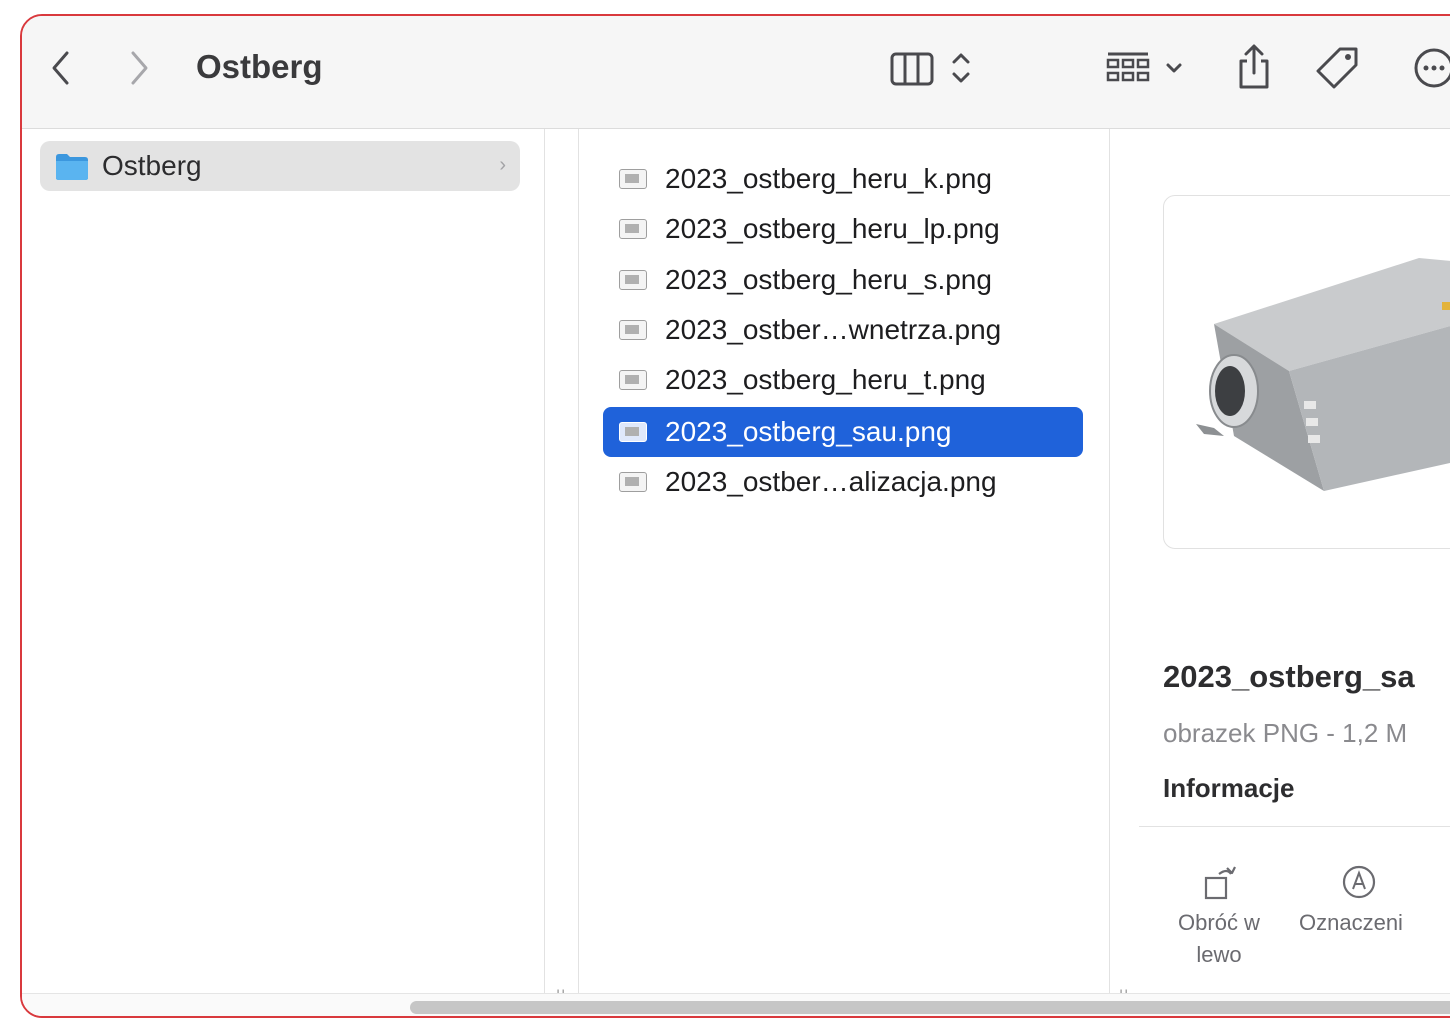 The height and width of the screenshot is (1018, 1450). What do you see at coordinates (72, 166) in the screenshot?
I see `folder-icon` at bounding box center [72, 166].